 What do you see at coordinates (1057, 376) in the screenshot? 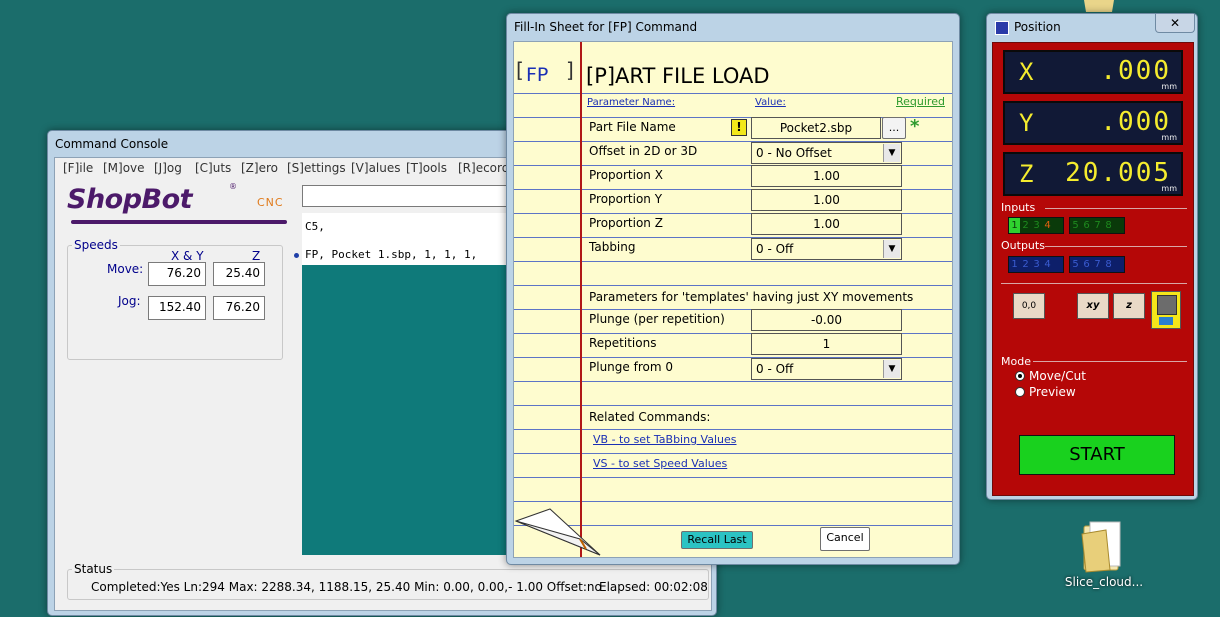
I see `mode-move-label: Move/Cut` at bounding box center [1057, 376].